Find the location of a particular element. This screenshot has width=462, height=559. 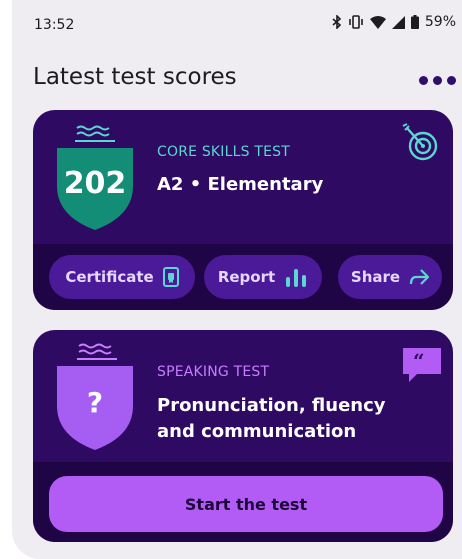

target-icon is located at coordinates (420, 142).